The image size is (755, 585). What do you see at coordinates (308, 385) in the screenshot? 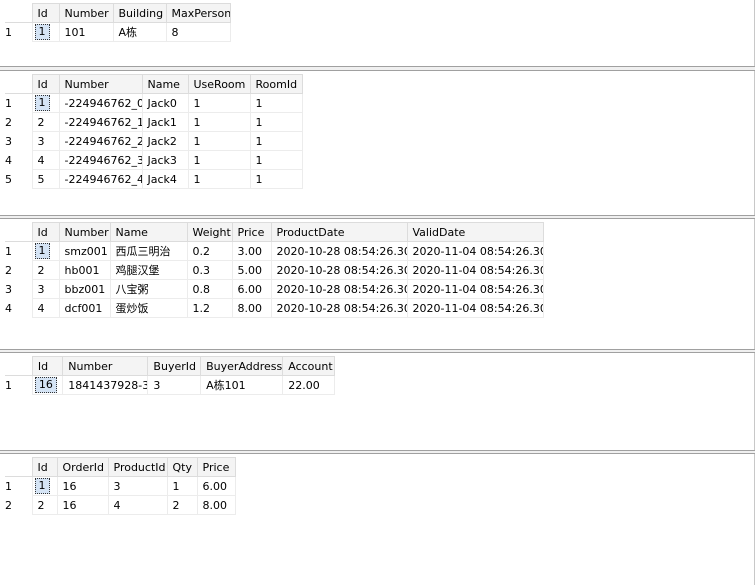
I see `cell-account: 22.00` at bounding box center [308, 385].